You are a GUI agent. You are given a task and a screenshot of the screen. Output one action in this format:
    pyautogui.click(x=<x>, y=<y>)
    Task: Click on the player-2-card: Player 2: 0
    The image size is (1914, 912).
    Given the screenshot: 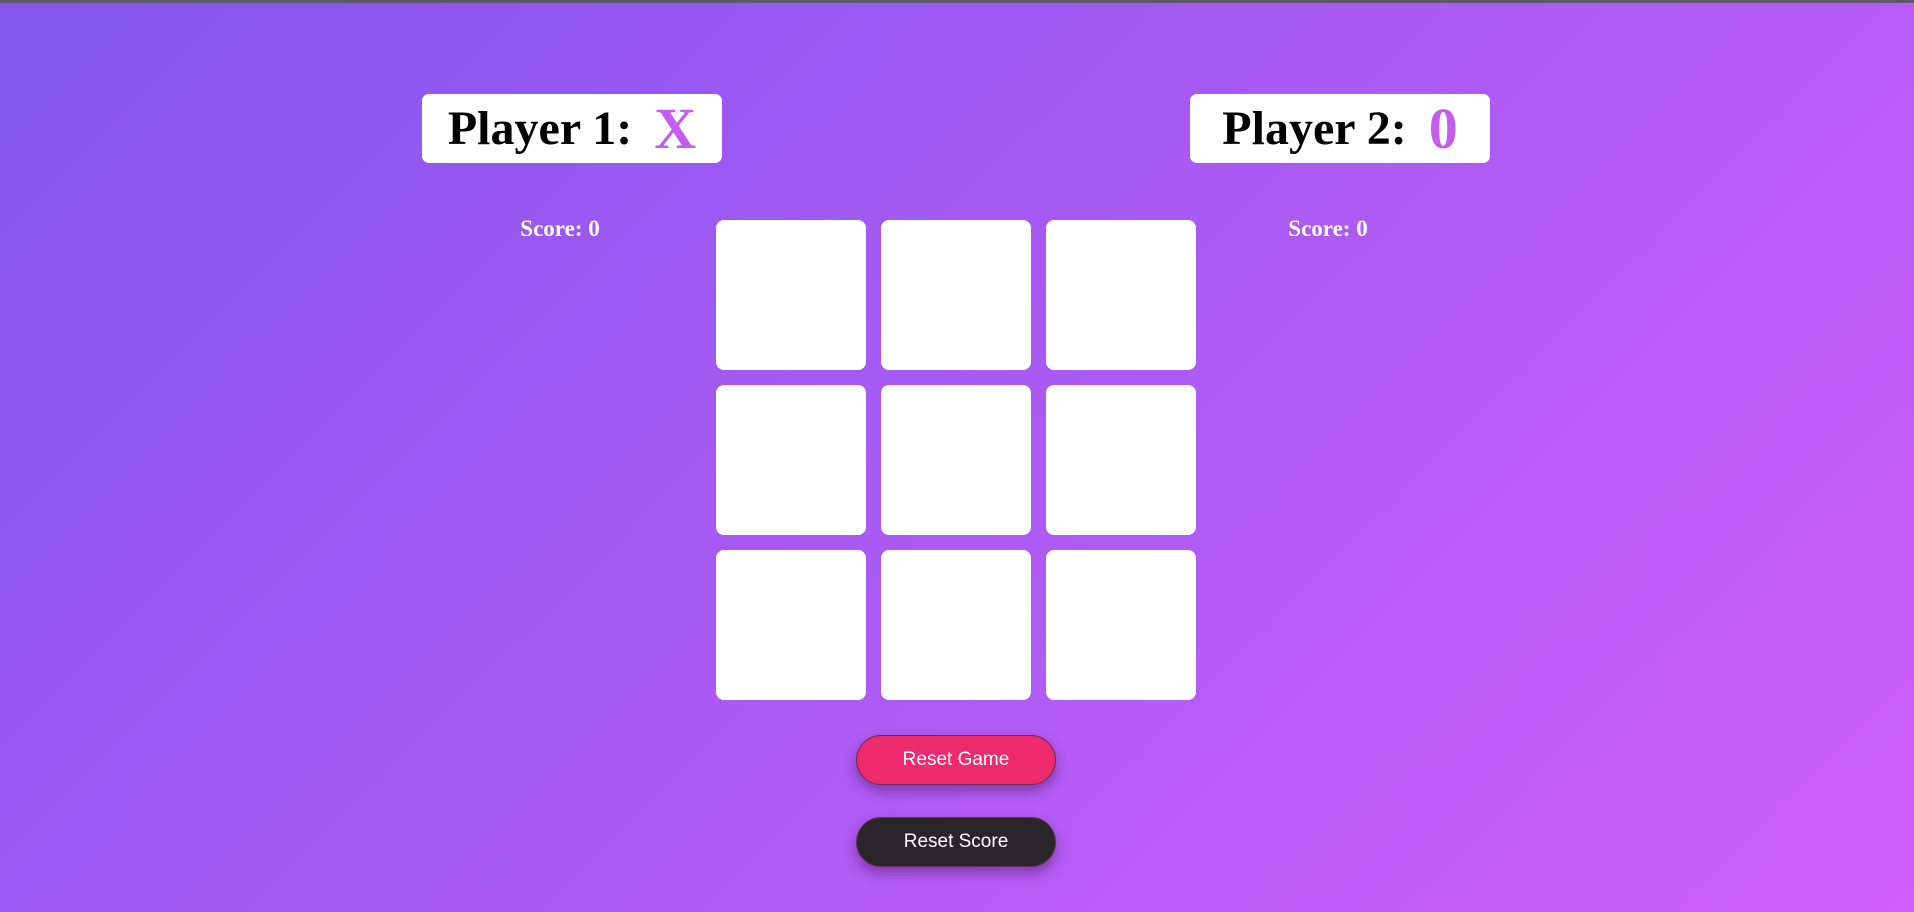 What is the action you would take?
    pyautogui.click(x=1340, y=128)
    